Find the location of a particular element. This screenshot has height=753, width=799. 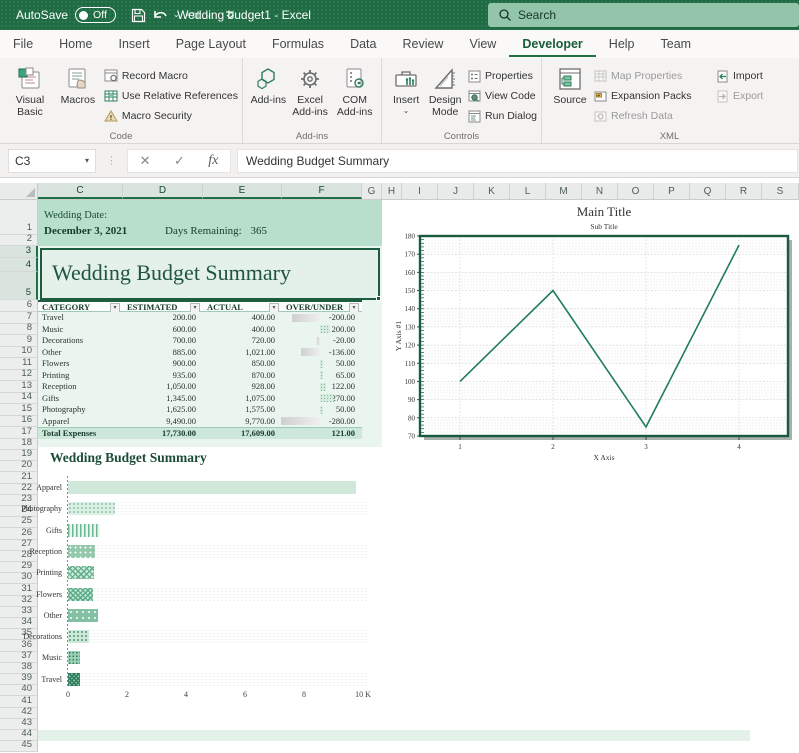

highlighted-row-band is located at coordinates (394, 735).